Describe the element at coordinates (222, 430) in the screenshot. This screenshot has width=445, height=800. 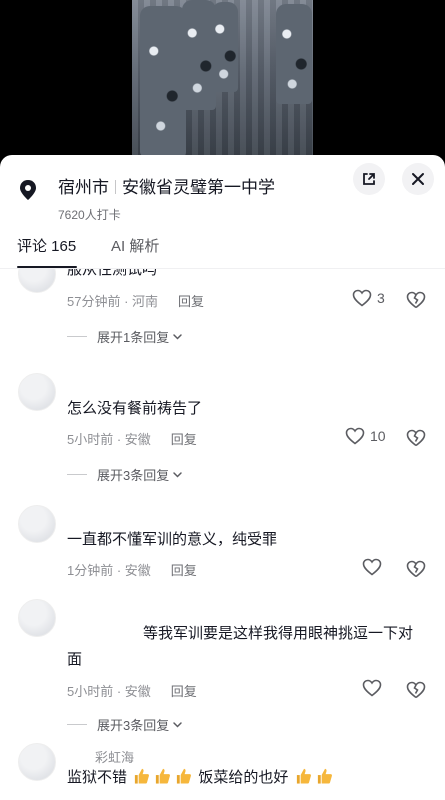
I see `comment-item: 怎么没有餐前祷告了 5小时前 · 安徽 回复 10 展开3条回复` at that location.